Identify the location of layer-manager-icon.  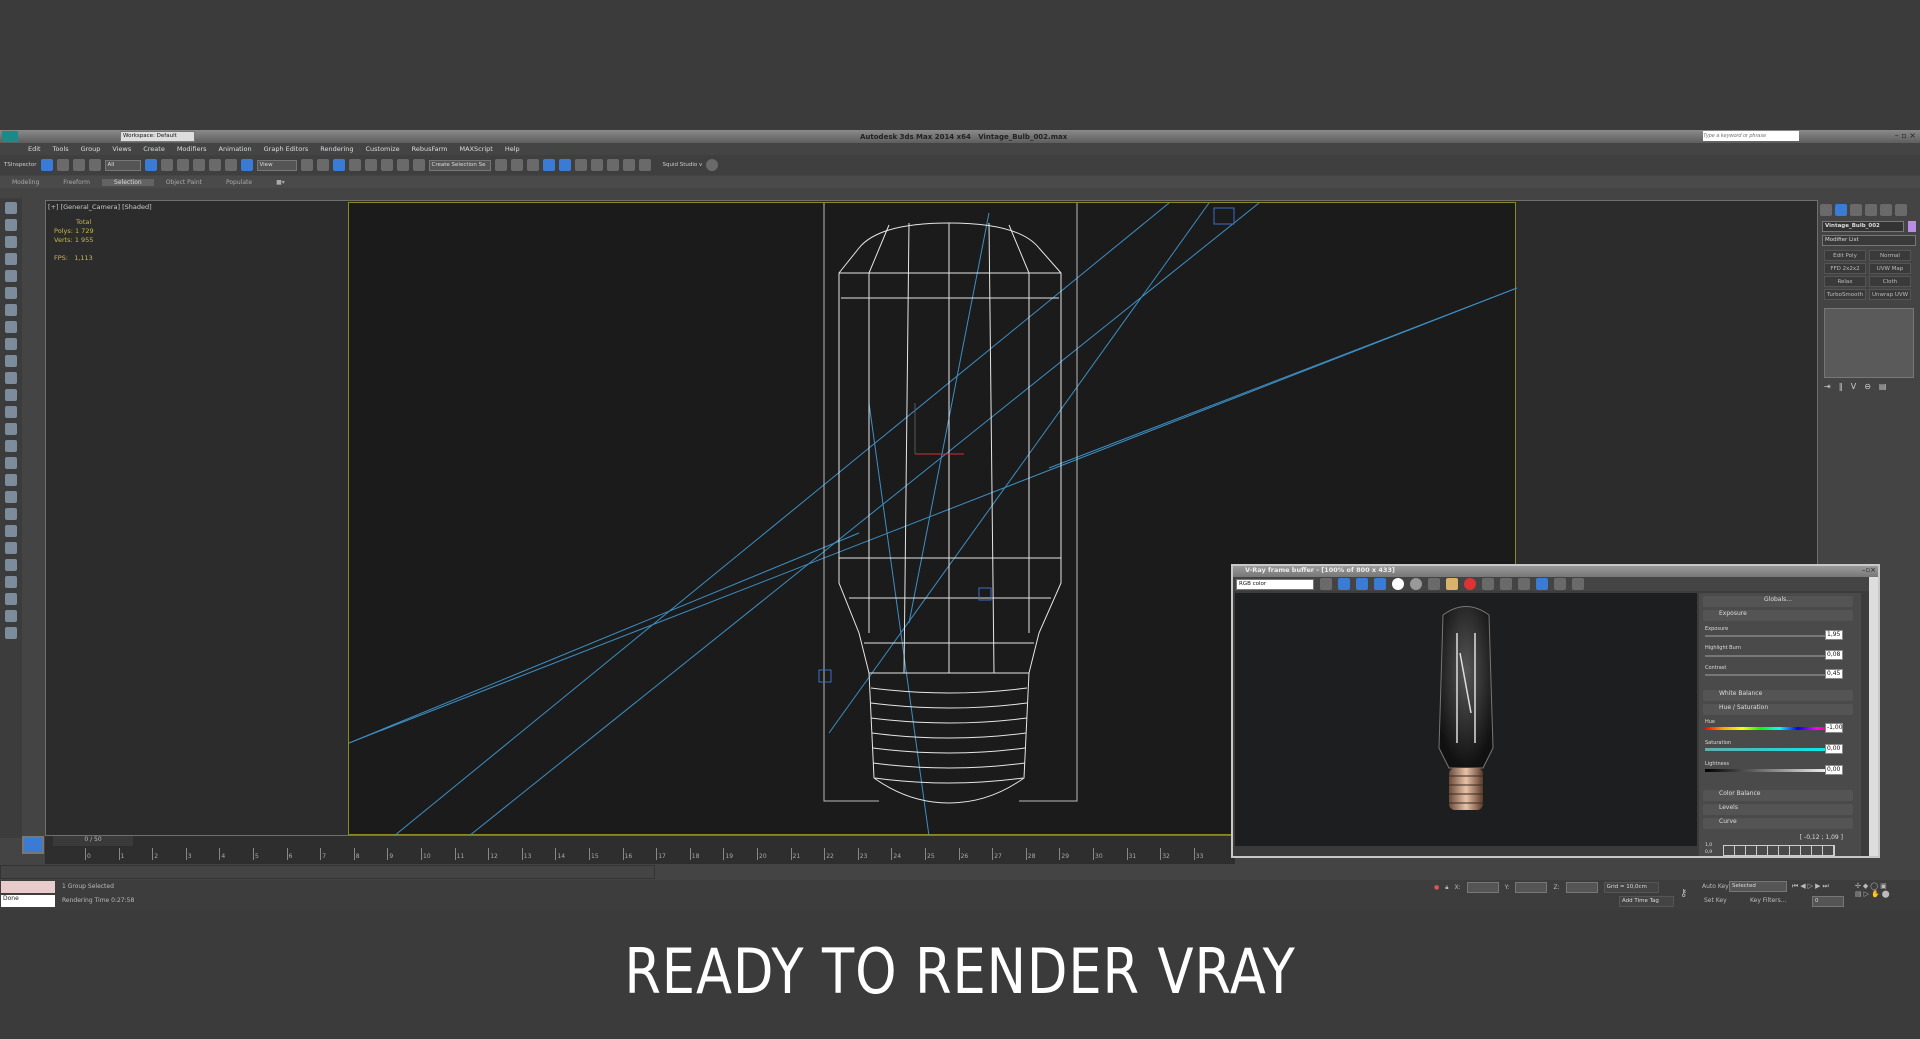
(532, 165).